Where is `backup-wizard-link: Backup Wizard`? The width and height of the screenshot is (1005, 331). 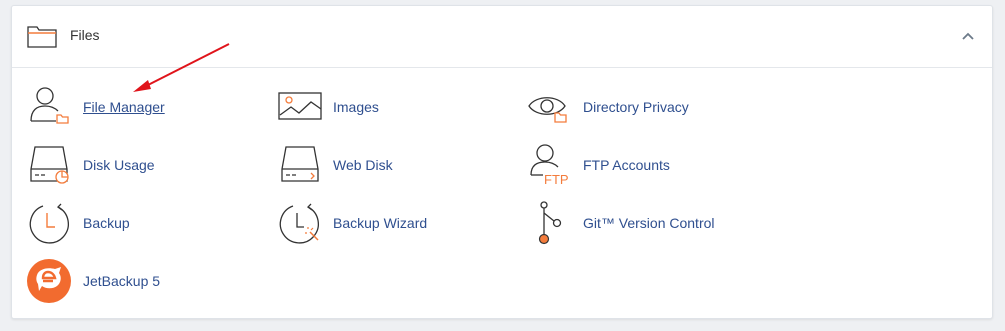
backup-wizard-link: Backup Wizard is located at coordinates (352, 223).